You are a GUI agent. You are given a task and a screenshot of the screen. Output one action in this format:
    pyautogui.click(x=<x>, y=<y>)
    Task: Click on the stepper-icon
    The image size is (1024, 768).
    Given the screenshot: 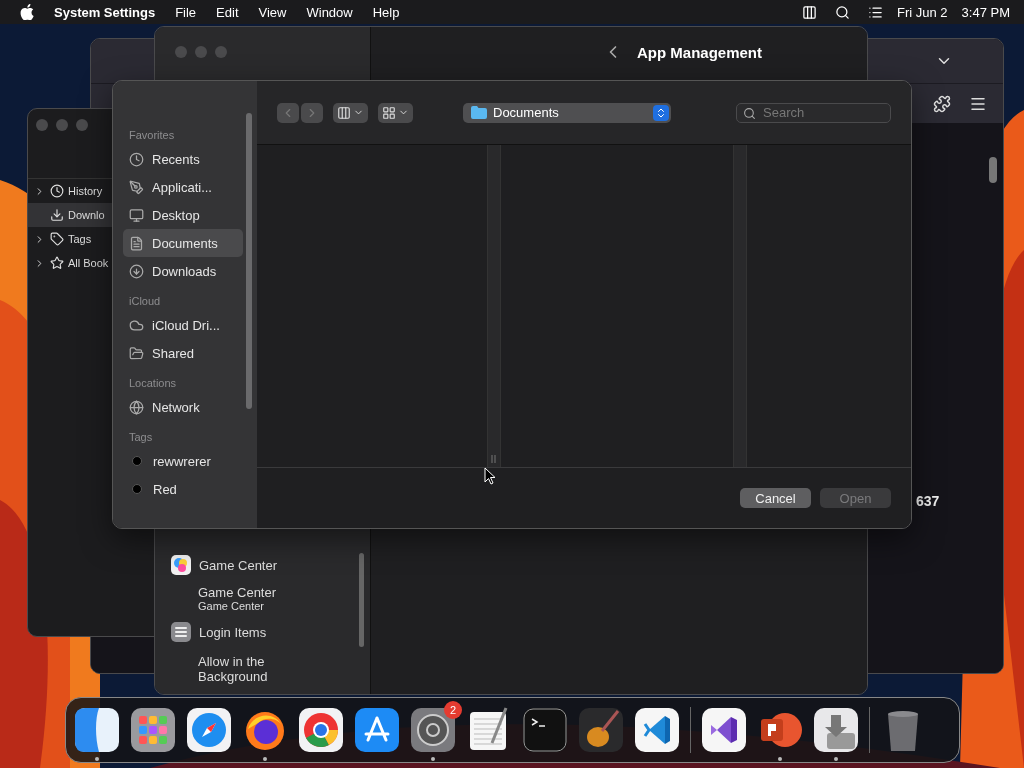 What is the action you would take?
    pyautogui.click(x=661, y=112)
    